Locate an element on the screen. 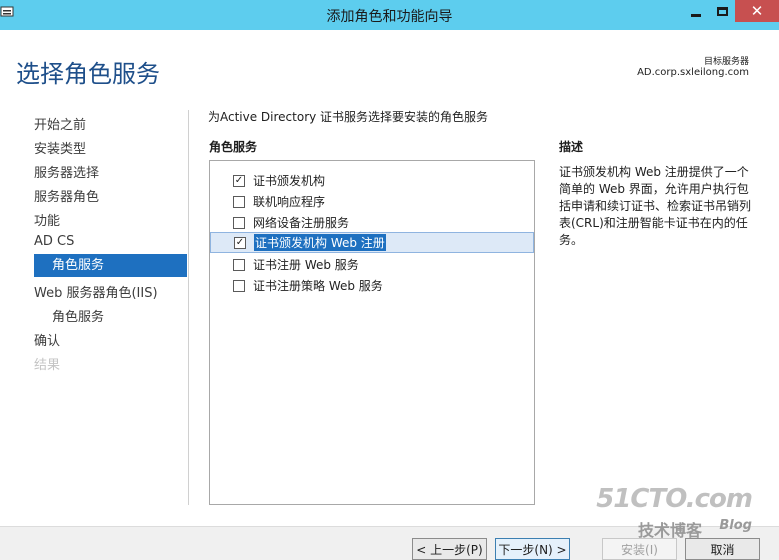 The height and width of the screenshot is (560, 779). role-item-ca-web-enrollment: ✓ 证书颁发机构 Web 注册 is located at coordinates (372, 242).